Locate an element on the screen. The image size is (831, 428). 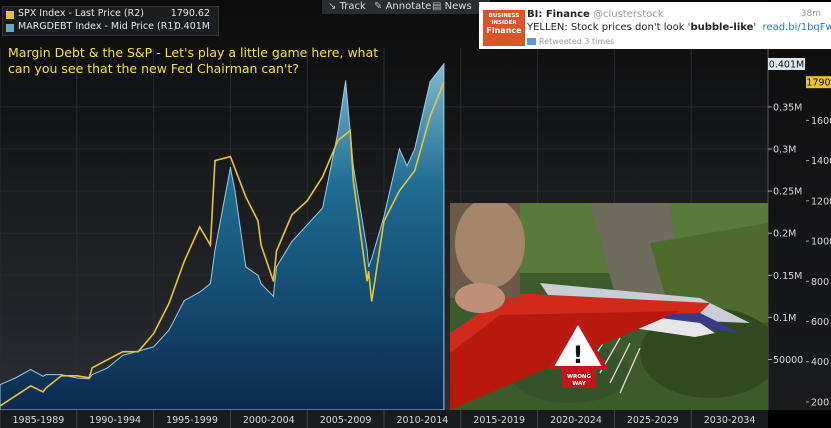
legend-value: 1790.62 is located at coordinates (190, 13).